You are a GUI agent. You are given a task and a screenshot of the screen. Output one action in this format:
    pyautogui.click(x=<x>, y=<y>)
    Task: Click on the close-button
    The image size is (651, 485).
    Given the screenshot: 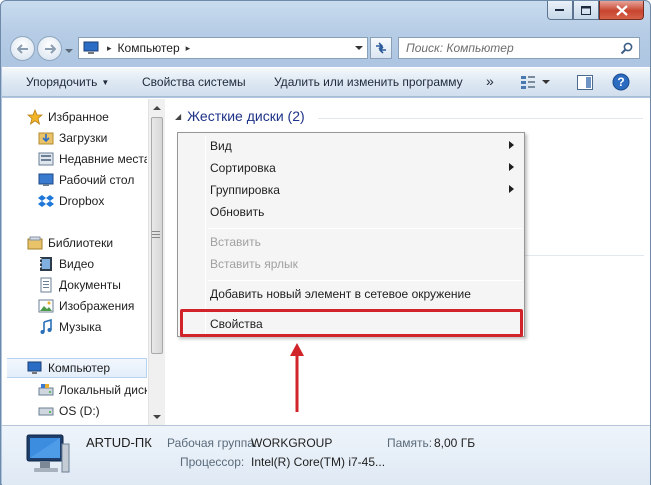 What is the action you would take?
    pyautogui.click(x=621, y=10)
    